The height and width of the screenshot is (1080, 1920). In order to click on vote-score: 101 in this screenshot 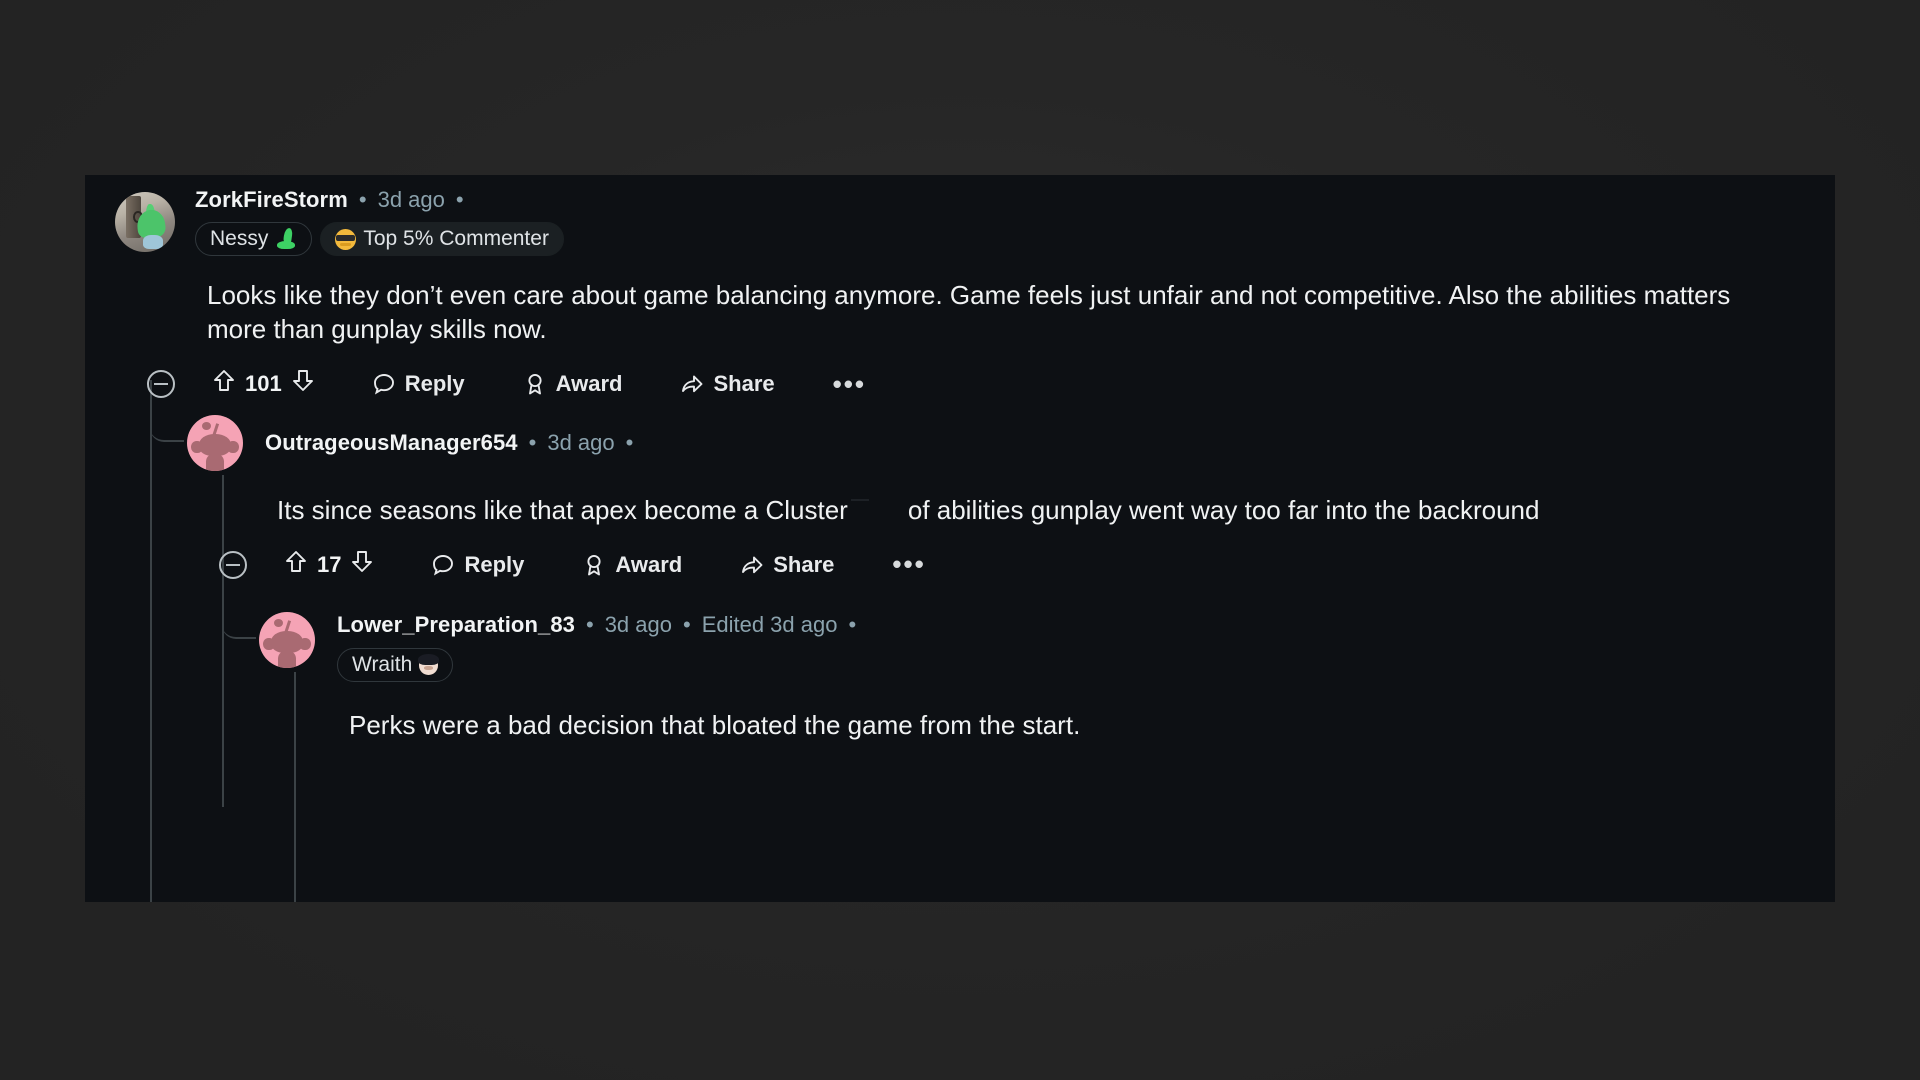, I will do `click(263, 384)`.